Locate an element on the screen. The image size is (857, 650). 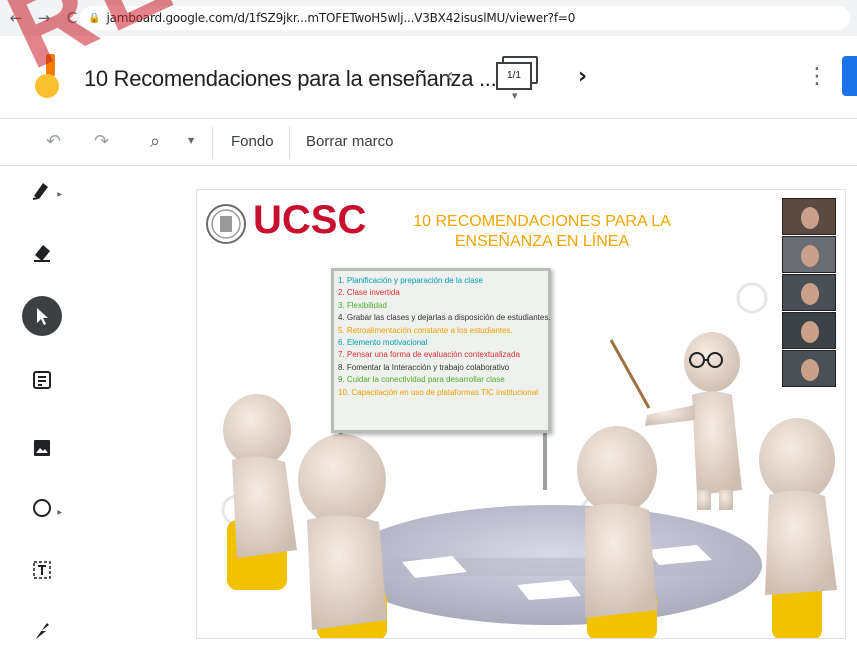
browser-back-button: ← is located at coordinates (16, 18).